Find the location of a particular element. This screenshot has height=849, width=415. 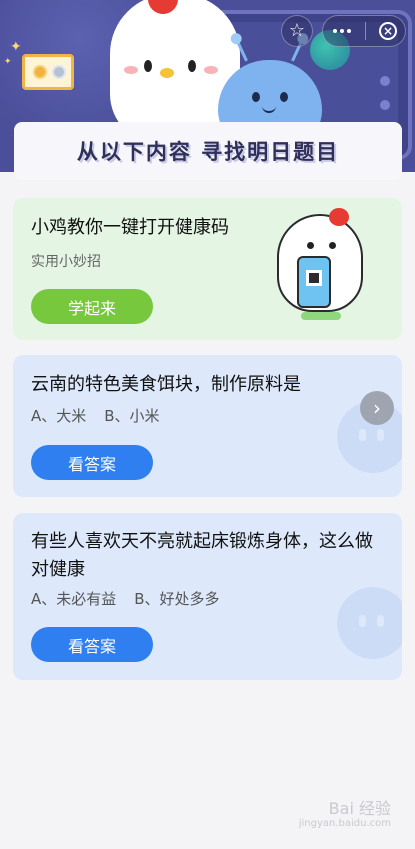

option-a: A、大米 is located at coordinates (59, 416).